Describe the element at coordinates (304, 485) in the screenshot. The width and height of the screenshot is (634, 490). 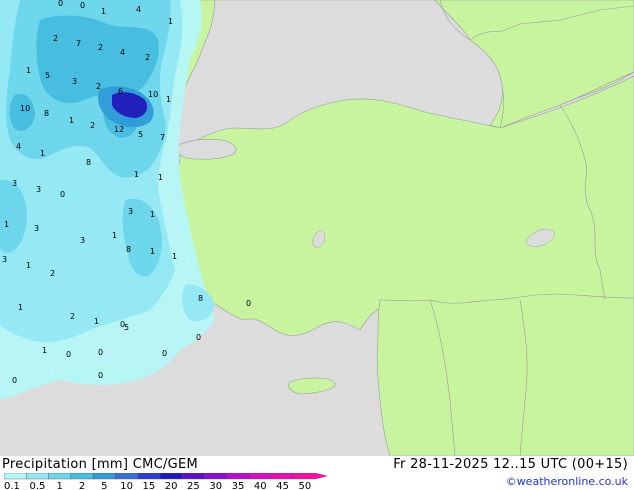
I see `legend-tick-label: 50` at that location.